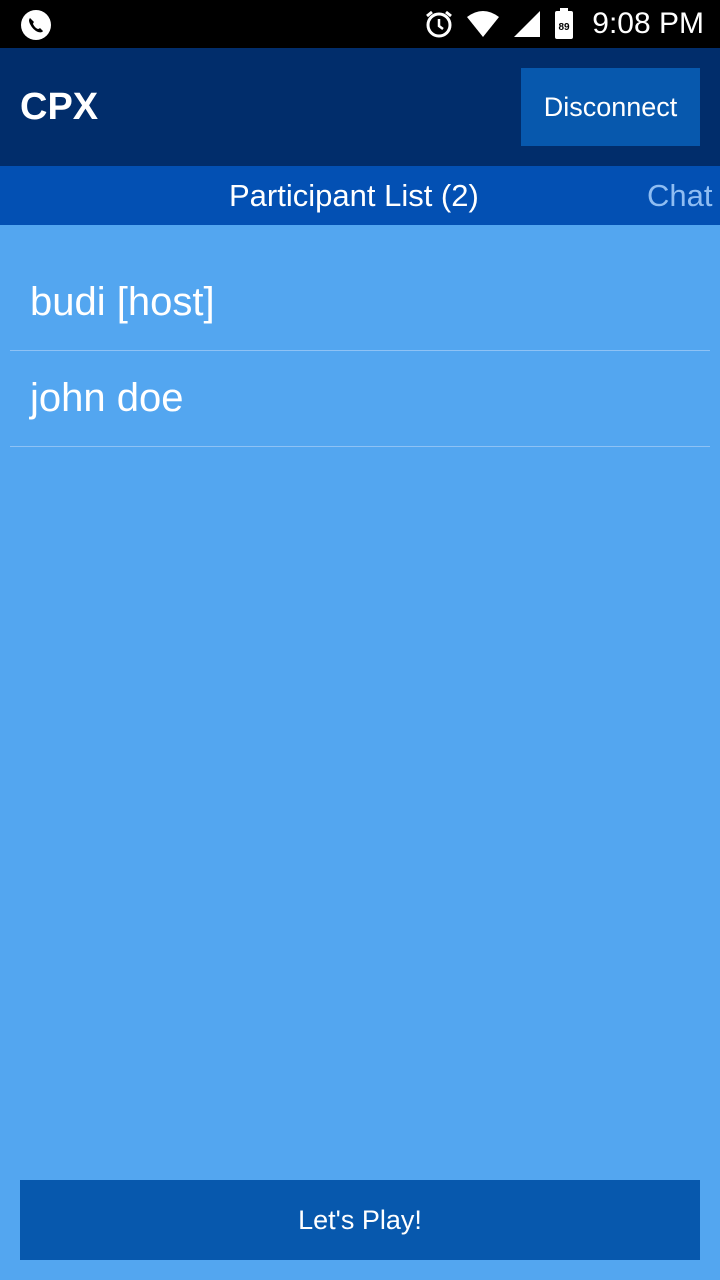 This screenshot has width=720, height=1280. What do you see at coordinates (679, 195) in the screenshot?
I see `tab-chat: Chat` at bounding box center [679, 195].